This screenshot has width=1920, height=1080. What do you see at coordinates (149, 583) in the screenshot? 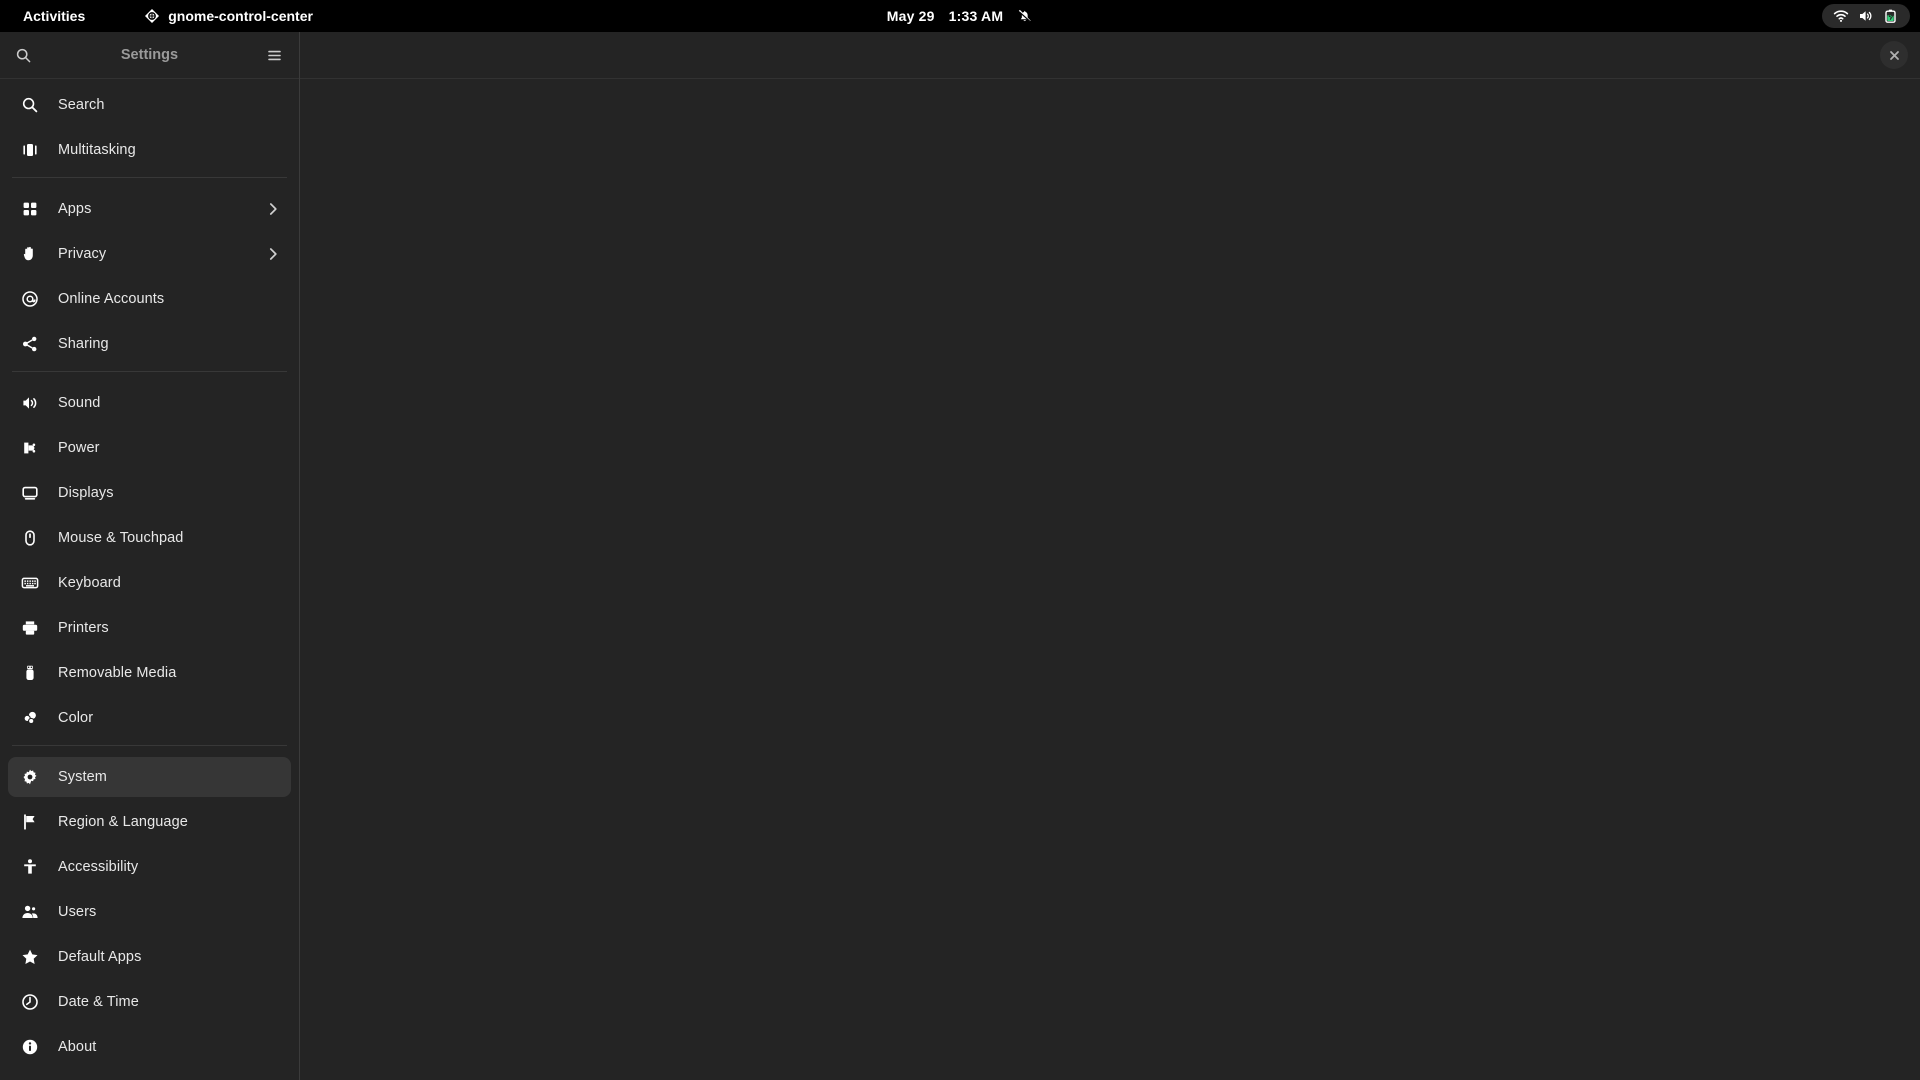
I see `sidebar-item-keyboard: Keyboard` at bounding box center [149, 583].